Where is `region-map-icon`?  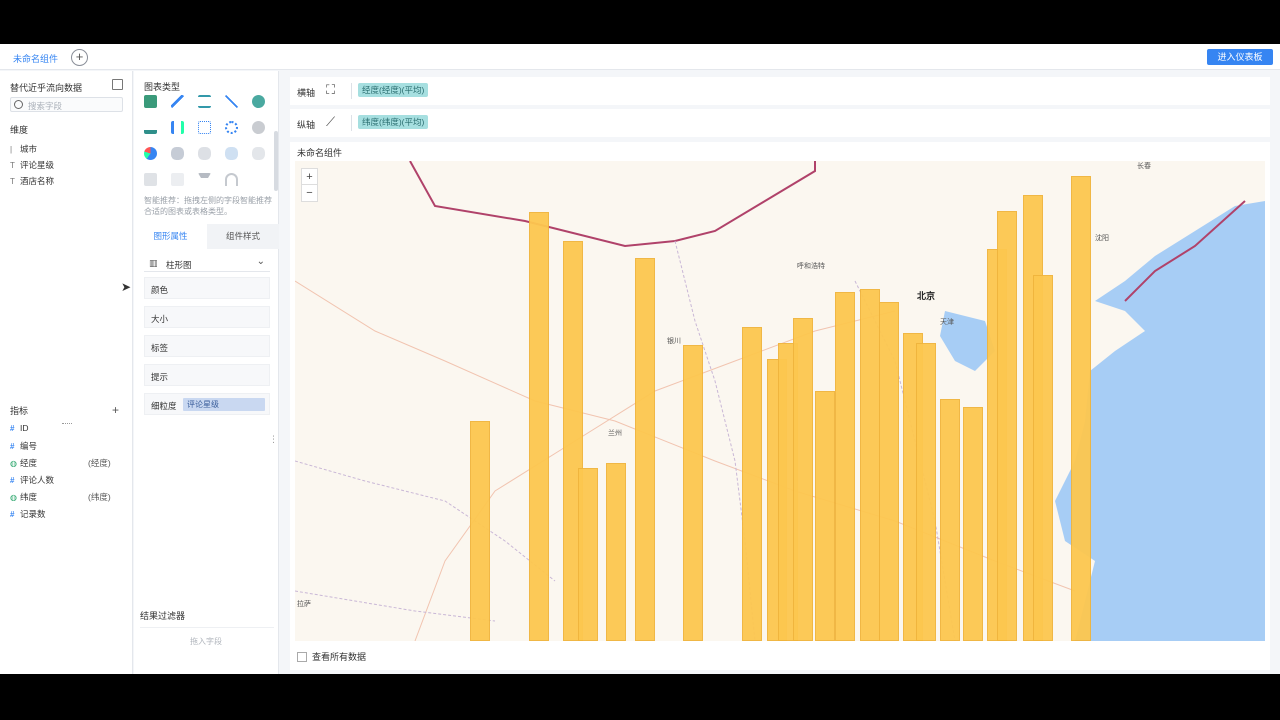 region-map-icon is located at coordinates (258, 153).